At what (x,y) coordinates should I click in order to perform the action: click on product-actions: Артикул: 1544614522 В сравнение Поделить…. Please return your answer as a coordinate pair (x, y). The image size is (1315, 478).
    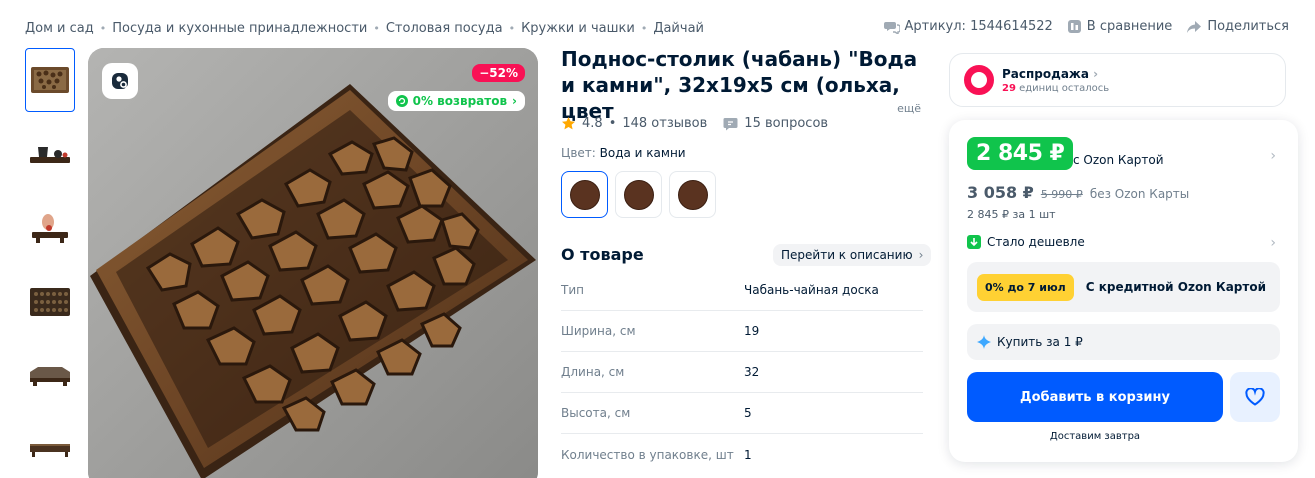
    Looking at the image, I should click on (1086, 26).